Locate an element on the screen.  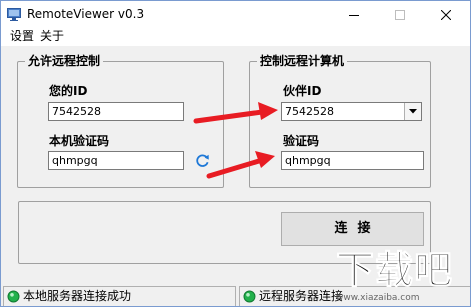
partner-id-label: 伙伴ID is located at coordinates (302, 91).